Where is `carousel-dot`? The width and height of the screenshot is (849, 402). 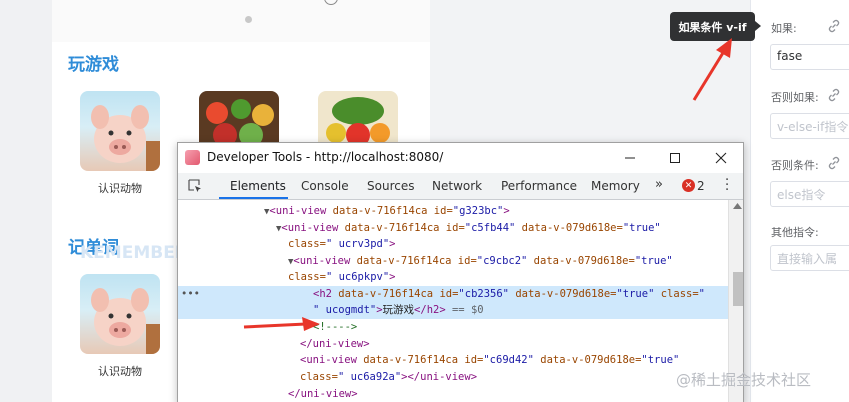
carousel-dot is located at coordinates (248, 19).